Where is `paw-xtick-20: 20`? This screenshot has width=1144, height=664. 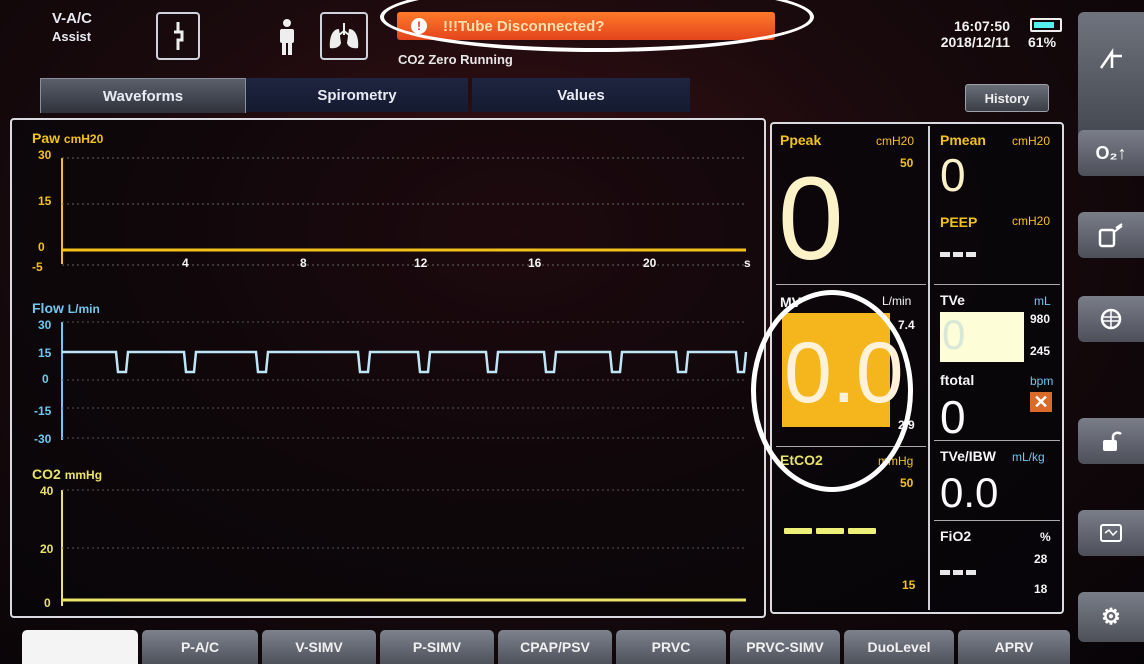 paw-xtick-20: 20 is located at coordinates (650, 263).